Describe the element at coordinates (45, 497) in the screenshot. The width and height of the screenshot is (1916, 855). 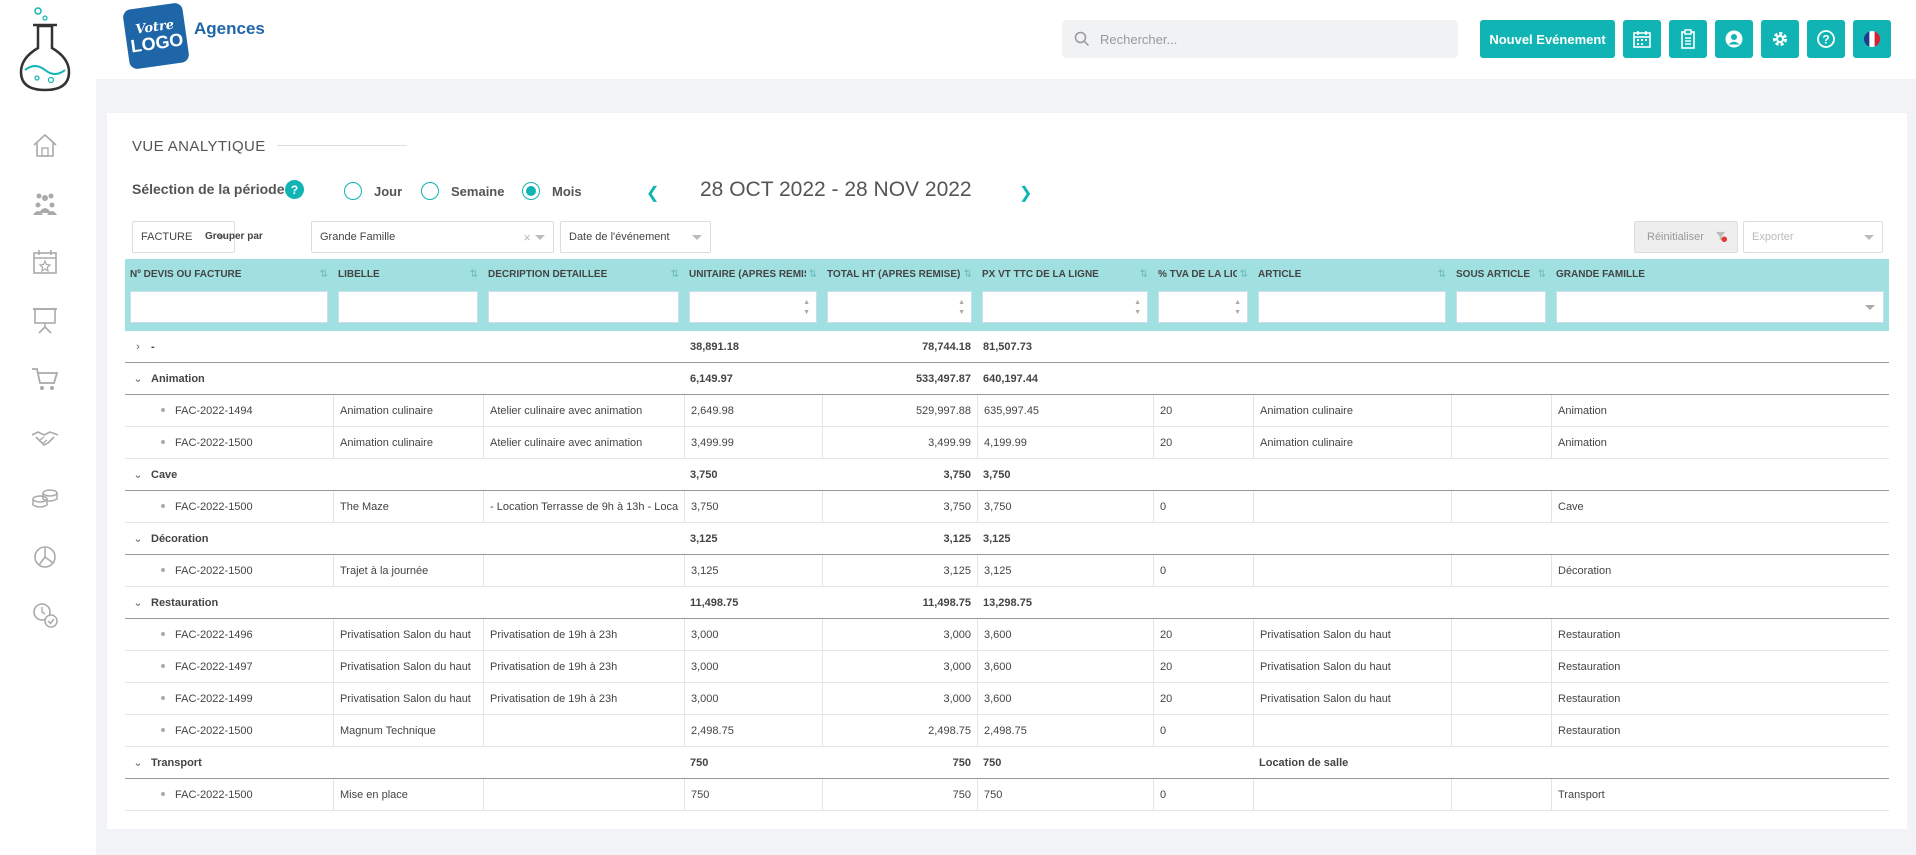
I see `coins-icon` at that location.